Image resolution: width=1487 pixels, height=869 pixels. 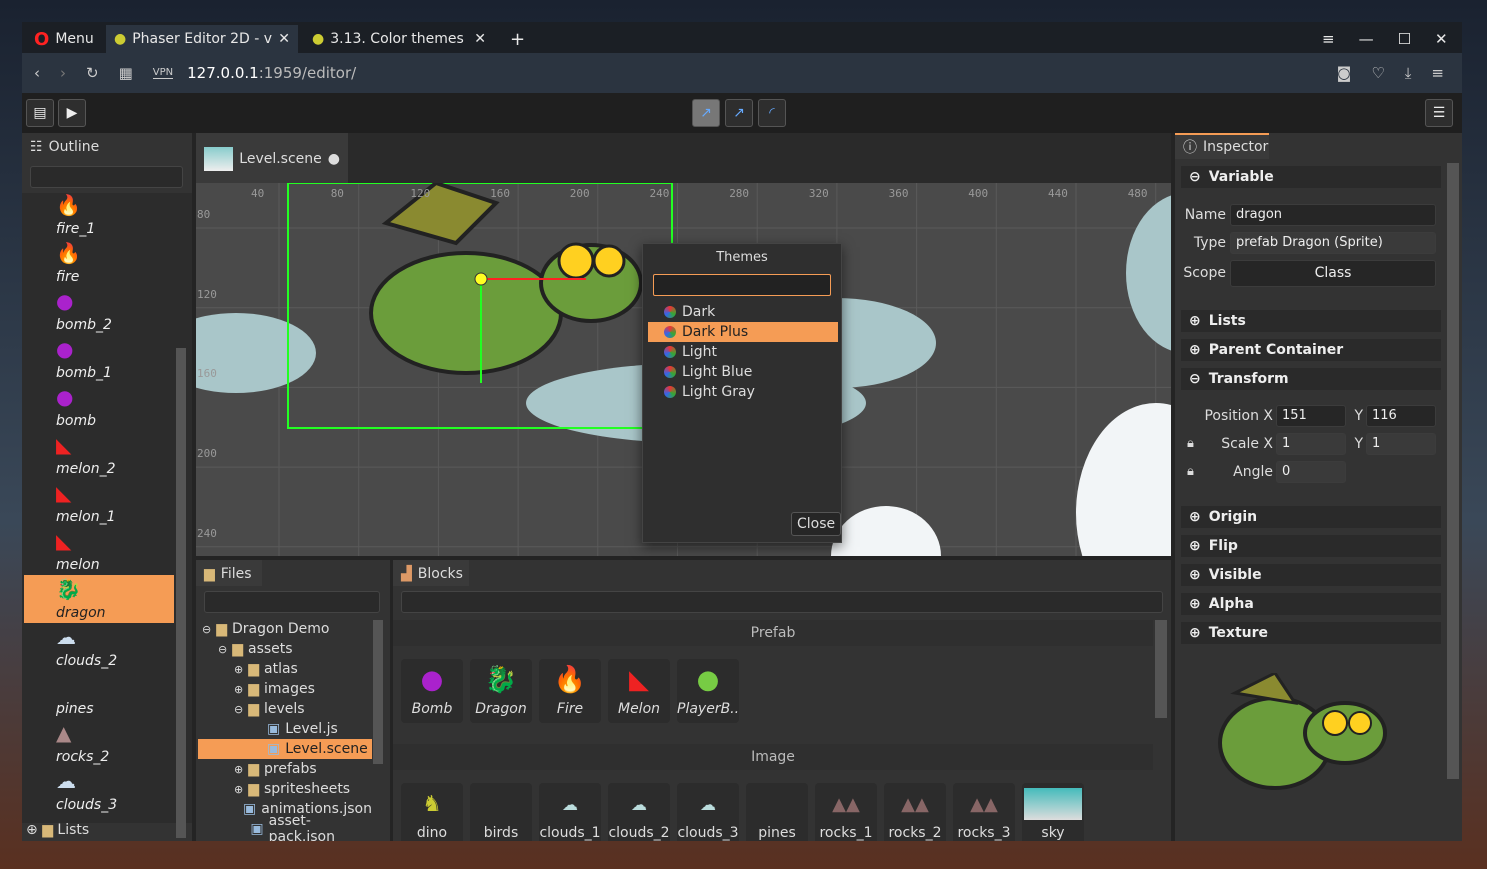 What do you see at coordinates (1328, 39) in the screenshot?
I see `tab-menu-icon: ≡` at bounding box center [1328, 39].